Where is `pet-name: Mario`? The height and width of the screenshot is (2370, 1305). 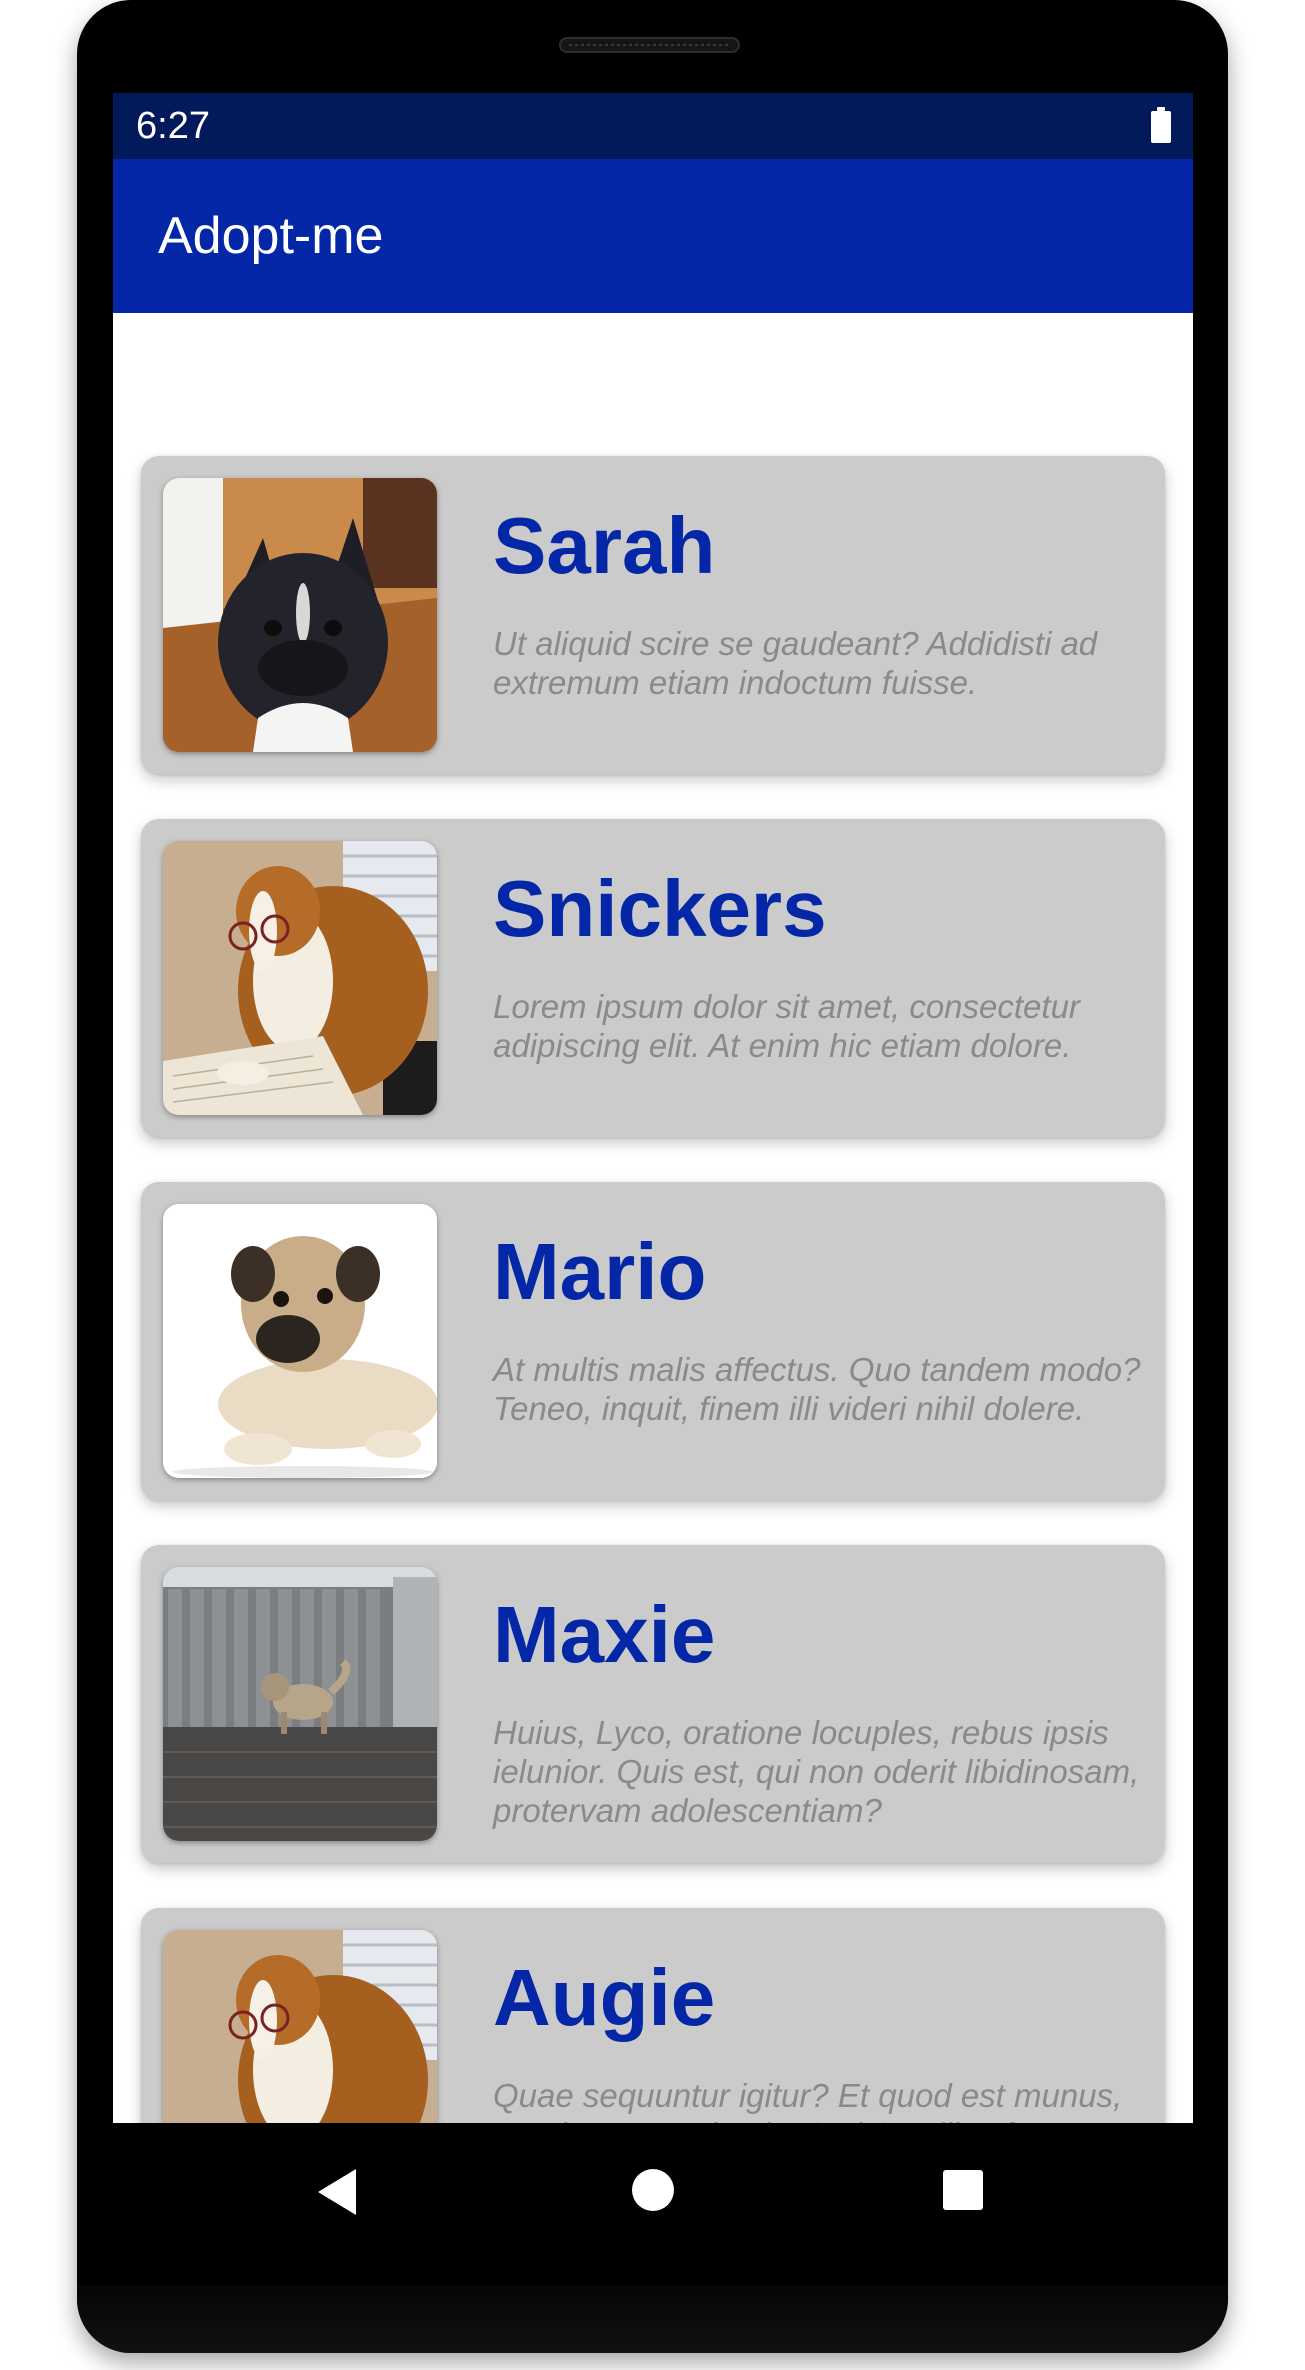
pet-name: Mario is located at coordinates (600, 1271).